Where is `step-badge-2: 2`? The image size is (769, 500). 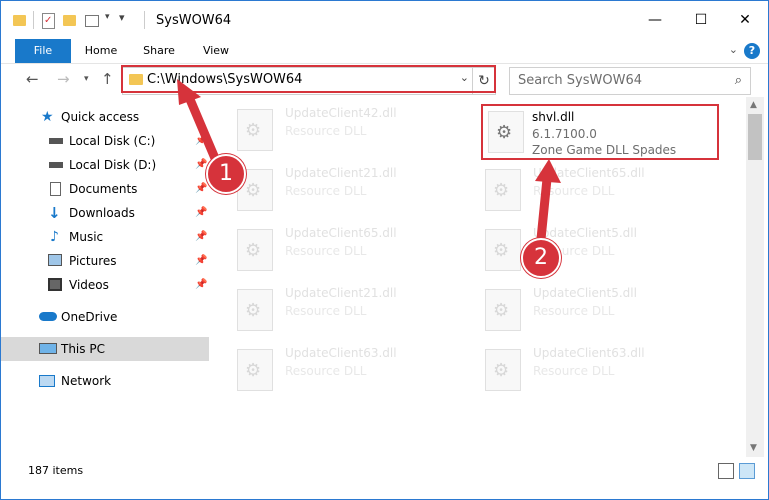
step-badge-2: 2 is located at coordinates (541, 258).